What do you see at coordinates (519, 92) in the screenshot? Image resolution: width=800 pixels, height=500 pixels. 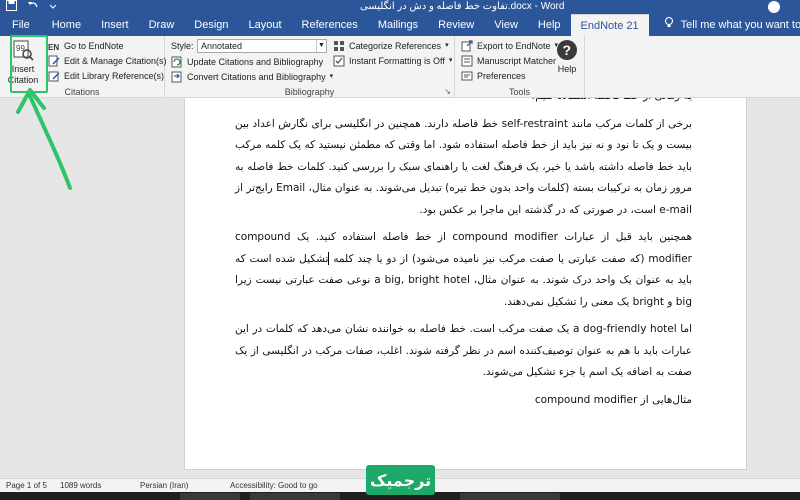 I see `tools-group-label: Tools` at bounding box center [519, 92].